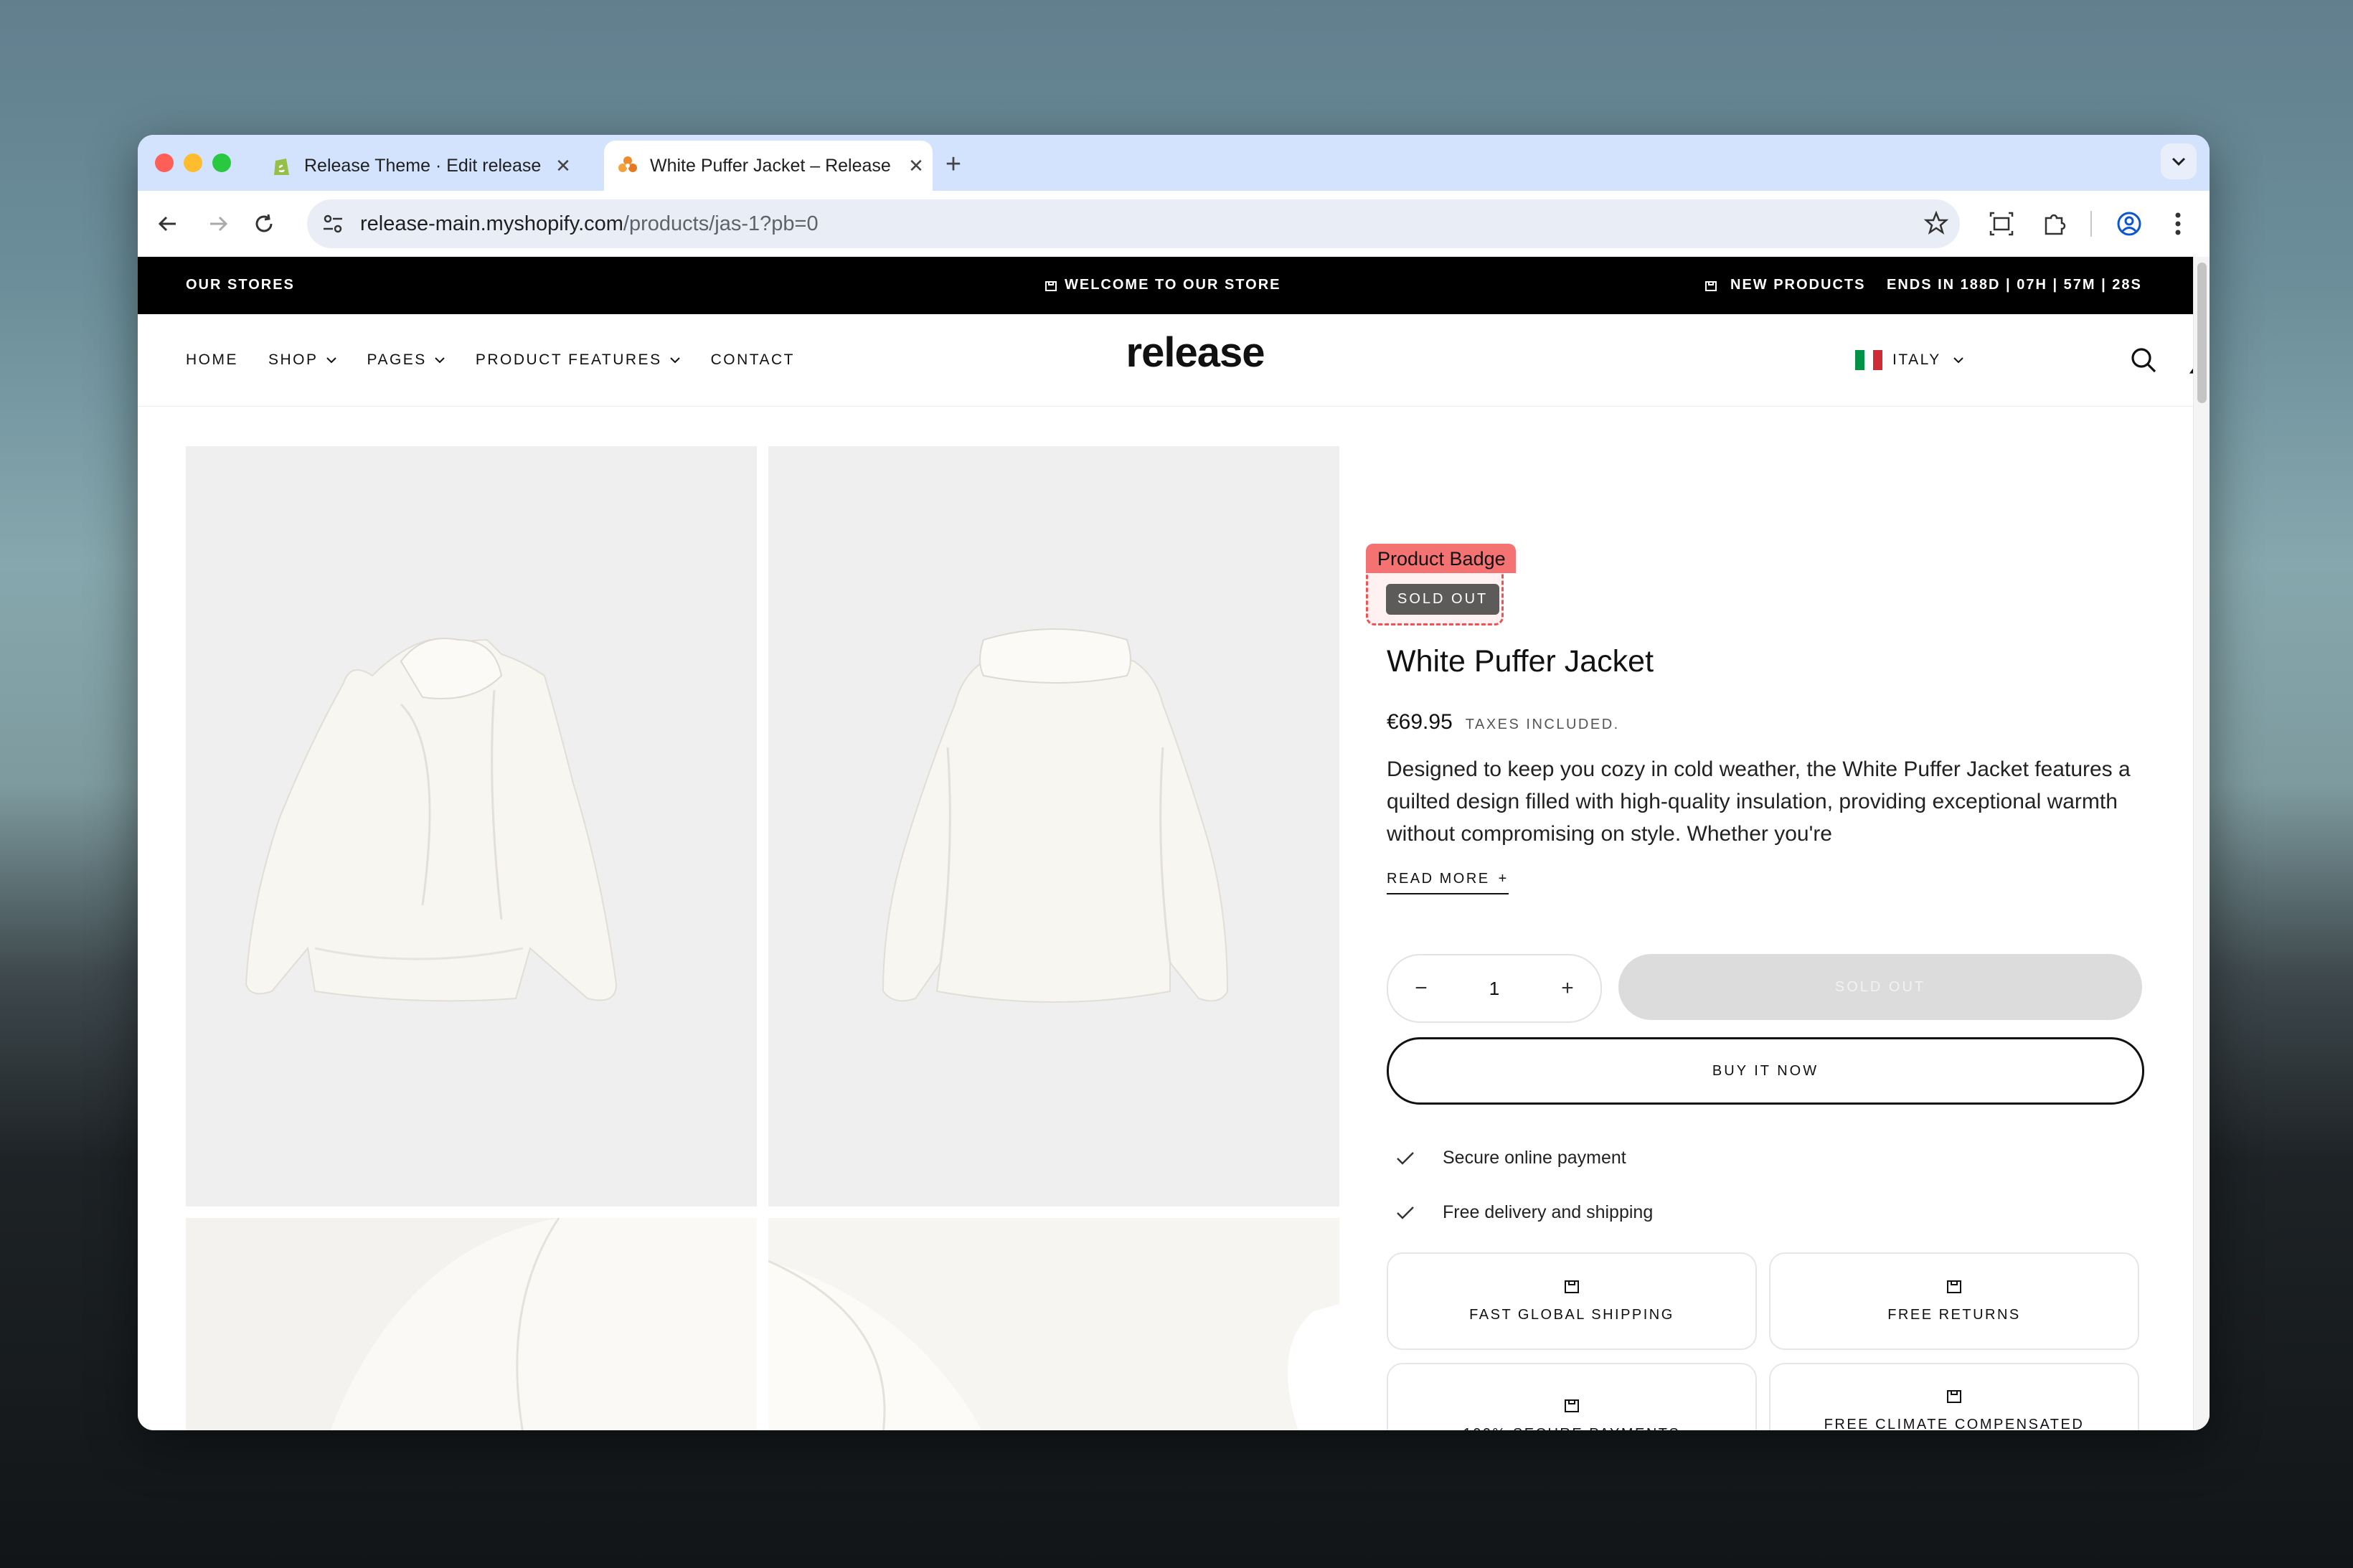 The height and width of the screenshot is (1568, 2353). I want to click on profile-icon, so click(2129, 224).